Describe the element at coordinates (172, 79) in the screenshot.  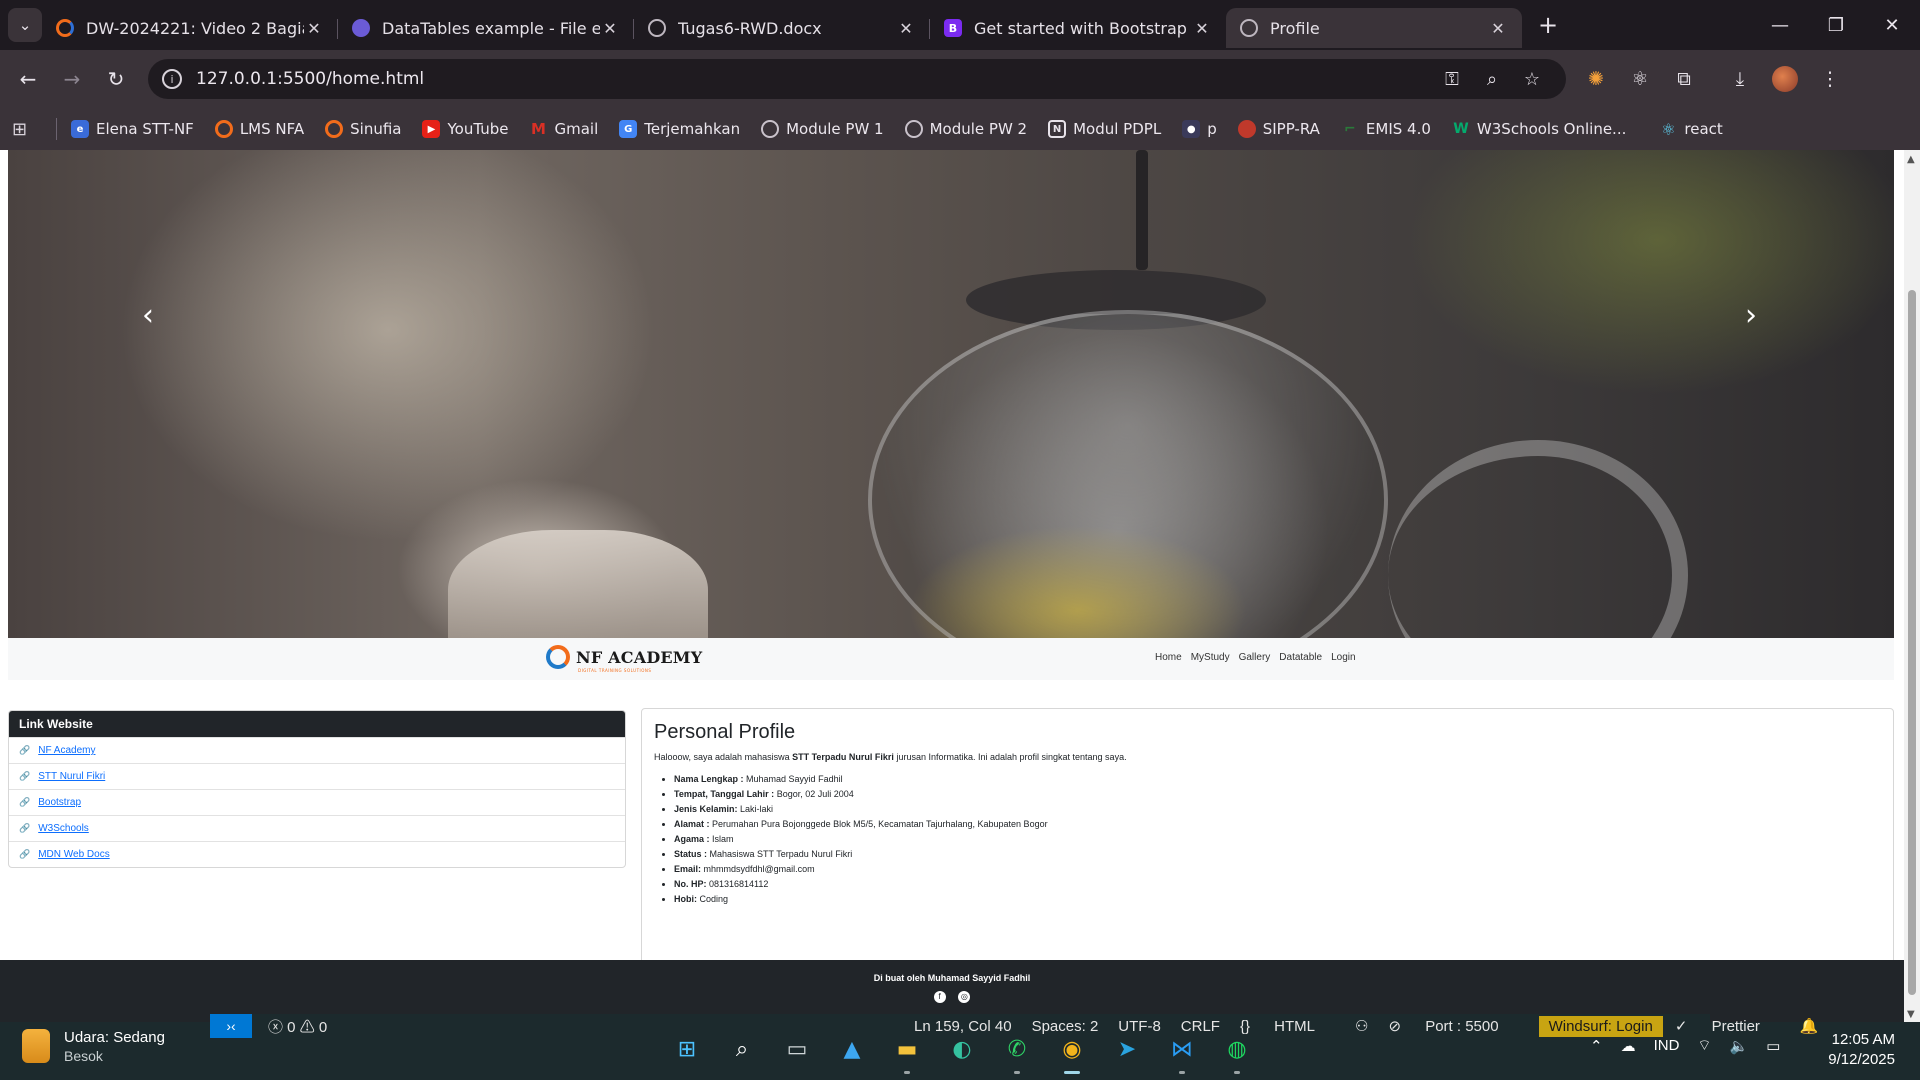
I see `site-info-icon: i` at that location.